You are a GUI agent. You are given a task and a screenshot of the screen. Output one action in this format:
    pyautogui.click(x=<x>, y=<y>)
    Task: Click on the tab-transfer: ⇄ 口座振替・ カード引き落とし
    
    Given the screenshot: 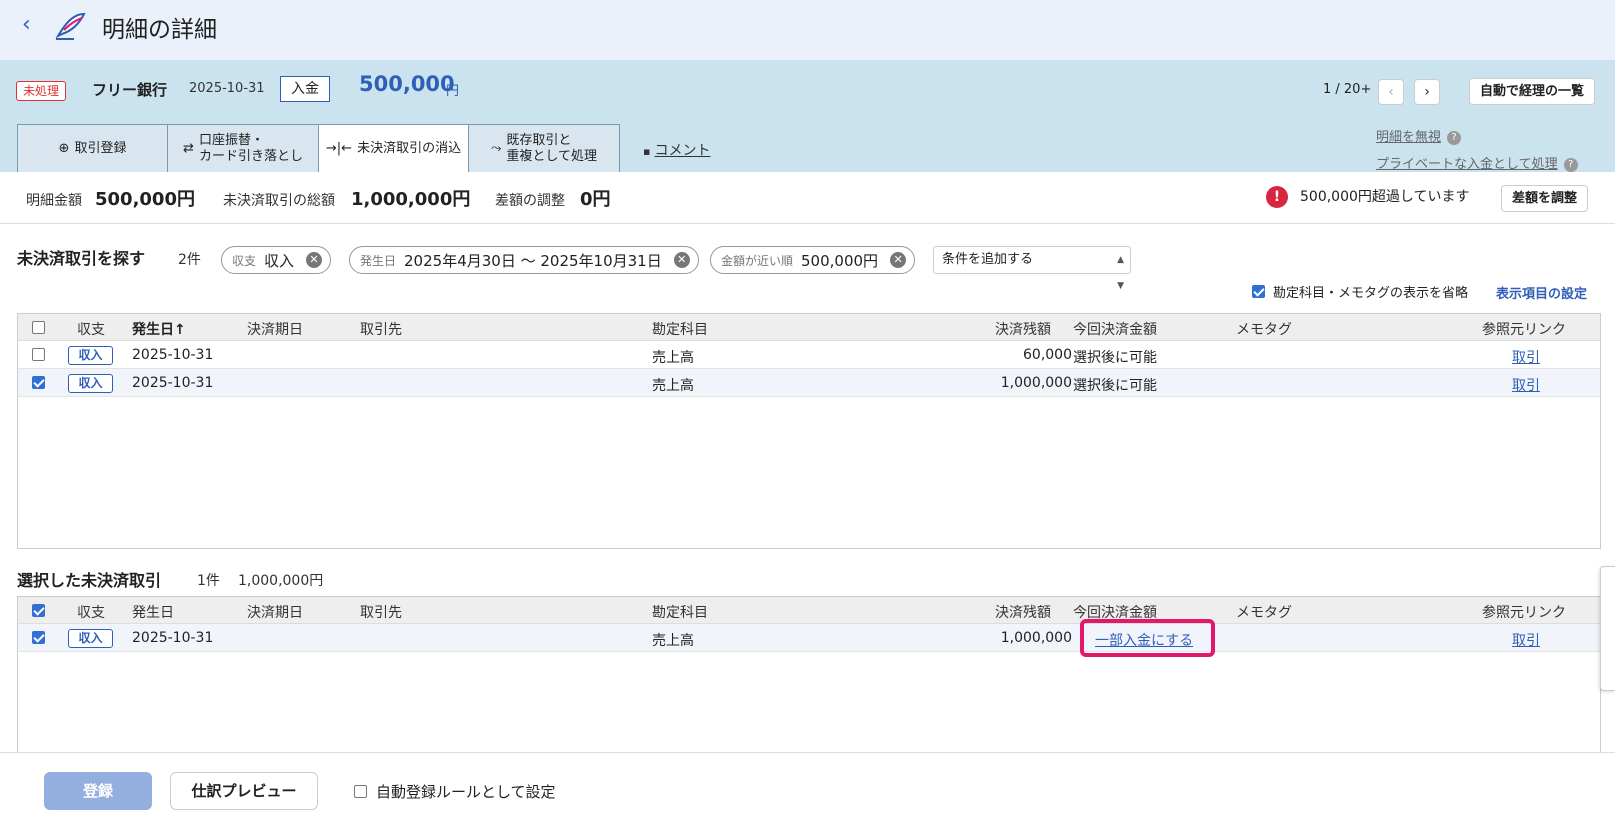 What is the action you would take?
    pyautogui.click(x=243, y=148)
    